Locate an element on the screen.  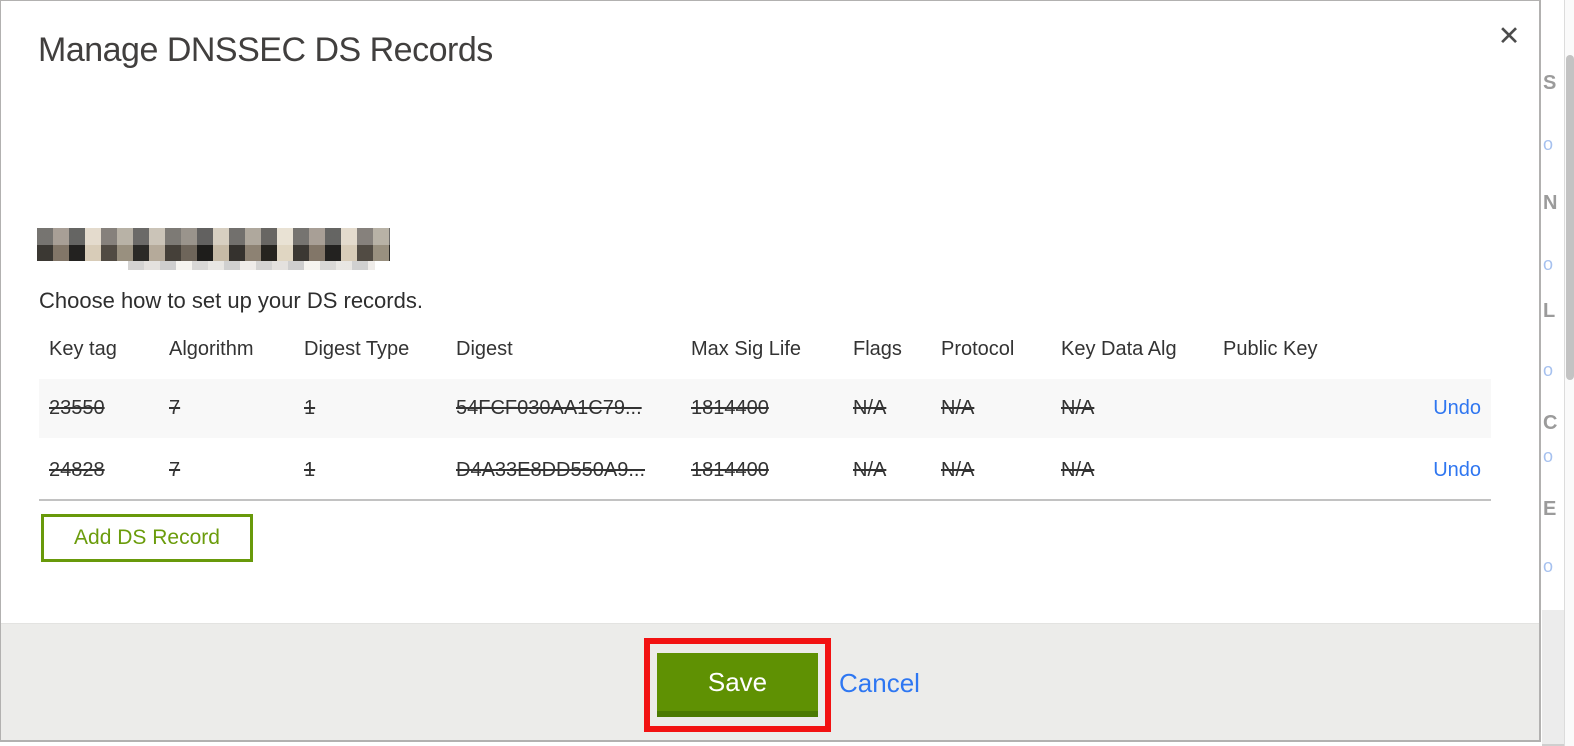
clipped-text-fragment: E is located at coordinates (1550, 509).